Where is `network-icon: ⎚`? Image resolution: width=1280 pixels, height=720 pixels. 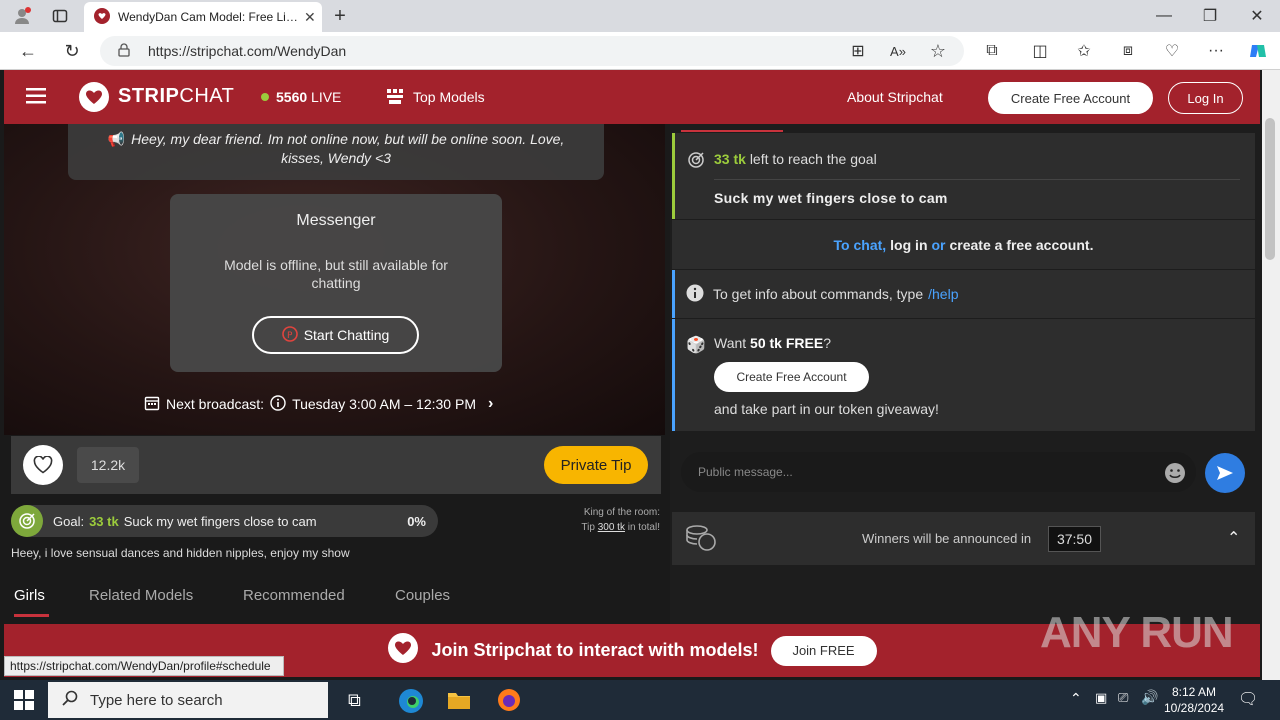
network-icon: ⎚ is located at coordinates (1123, 698).